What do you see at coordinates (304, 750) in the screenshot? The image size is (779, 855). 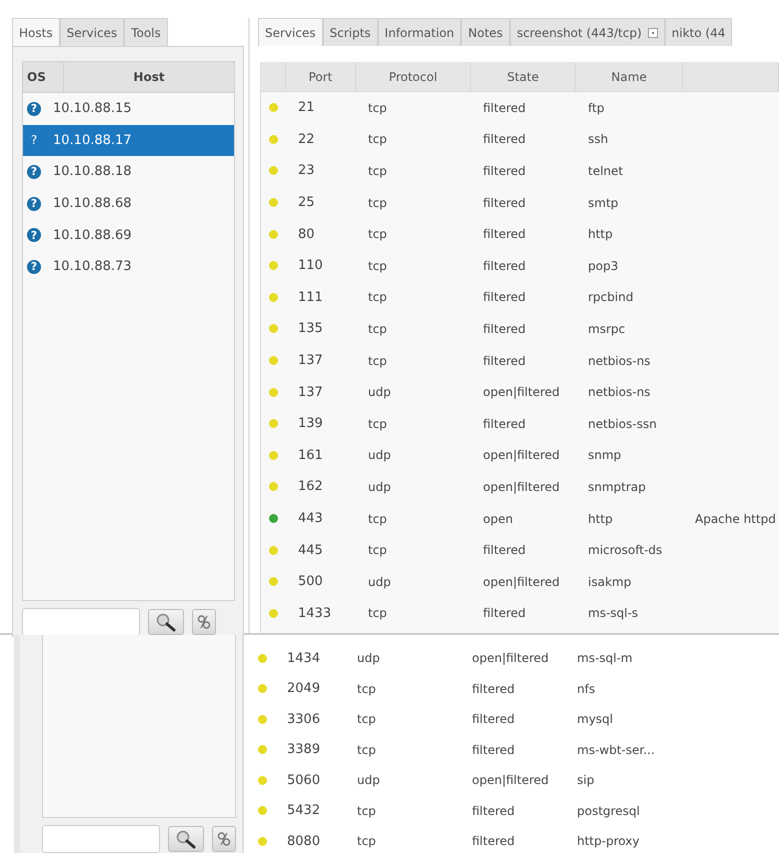 I see `port-cell-text: 3389` at bounding box center [304, 750].